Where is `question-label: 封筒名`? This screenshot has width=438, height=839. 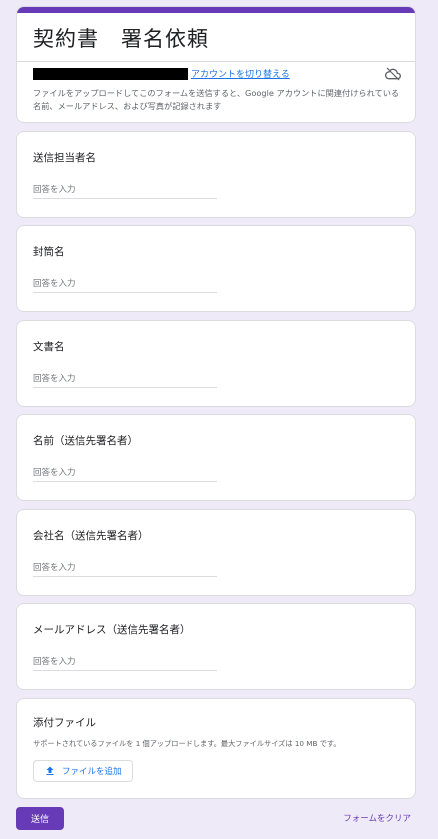 question-label: 封筒名 is located at coordinates (49, 252).